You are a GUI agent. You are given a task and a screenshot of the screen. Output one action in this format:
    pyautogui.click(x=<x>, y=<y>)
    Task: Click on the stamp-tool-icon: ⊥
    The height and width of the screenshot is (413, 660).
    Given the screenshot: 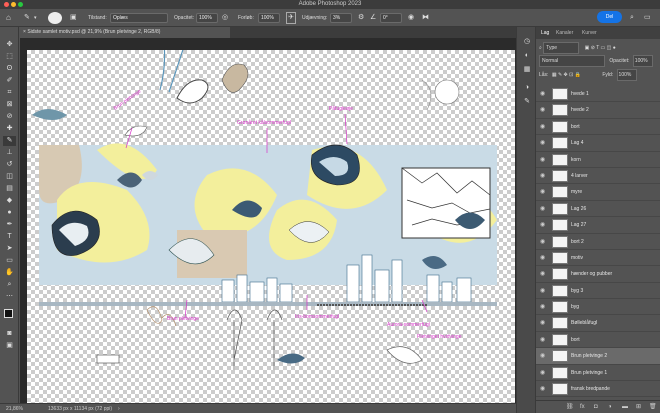 What is the action you would take?
    pyautogui.click(x=9, y=153)
    